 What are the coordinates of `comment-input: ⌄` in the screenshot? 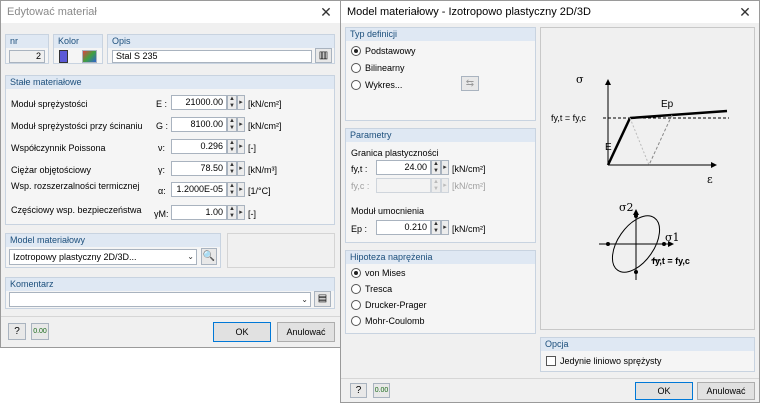 It's located at (160, 299).